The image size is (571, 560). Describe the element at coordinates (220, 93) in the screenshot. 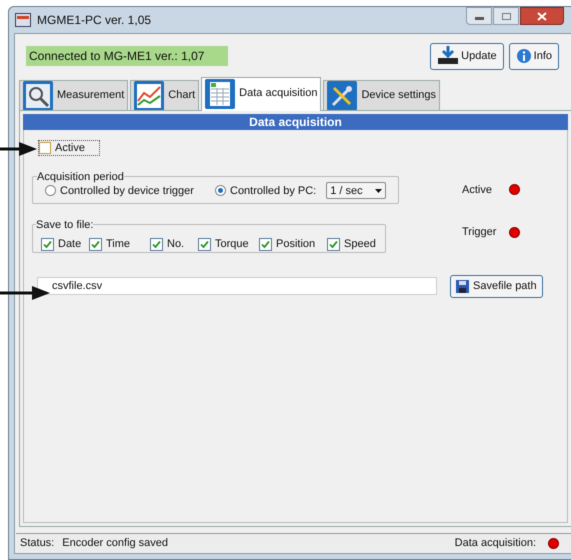

I see `spreadsheet-icon` at that location.